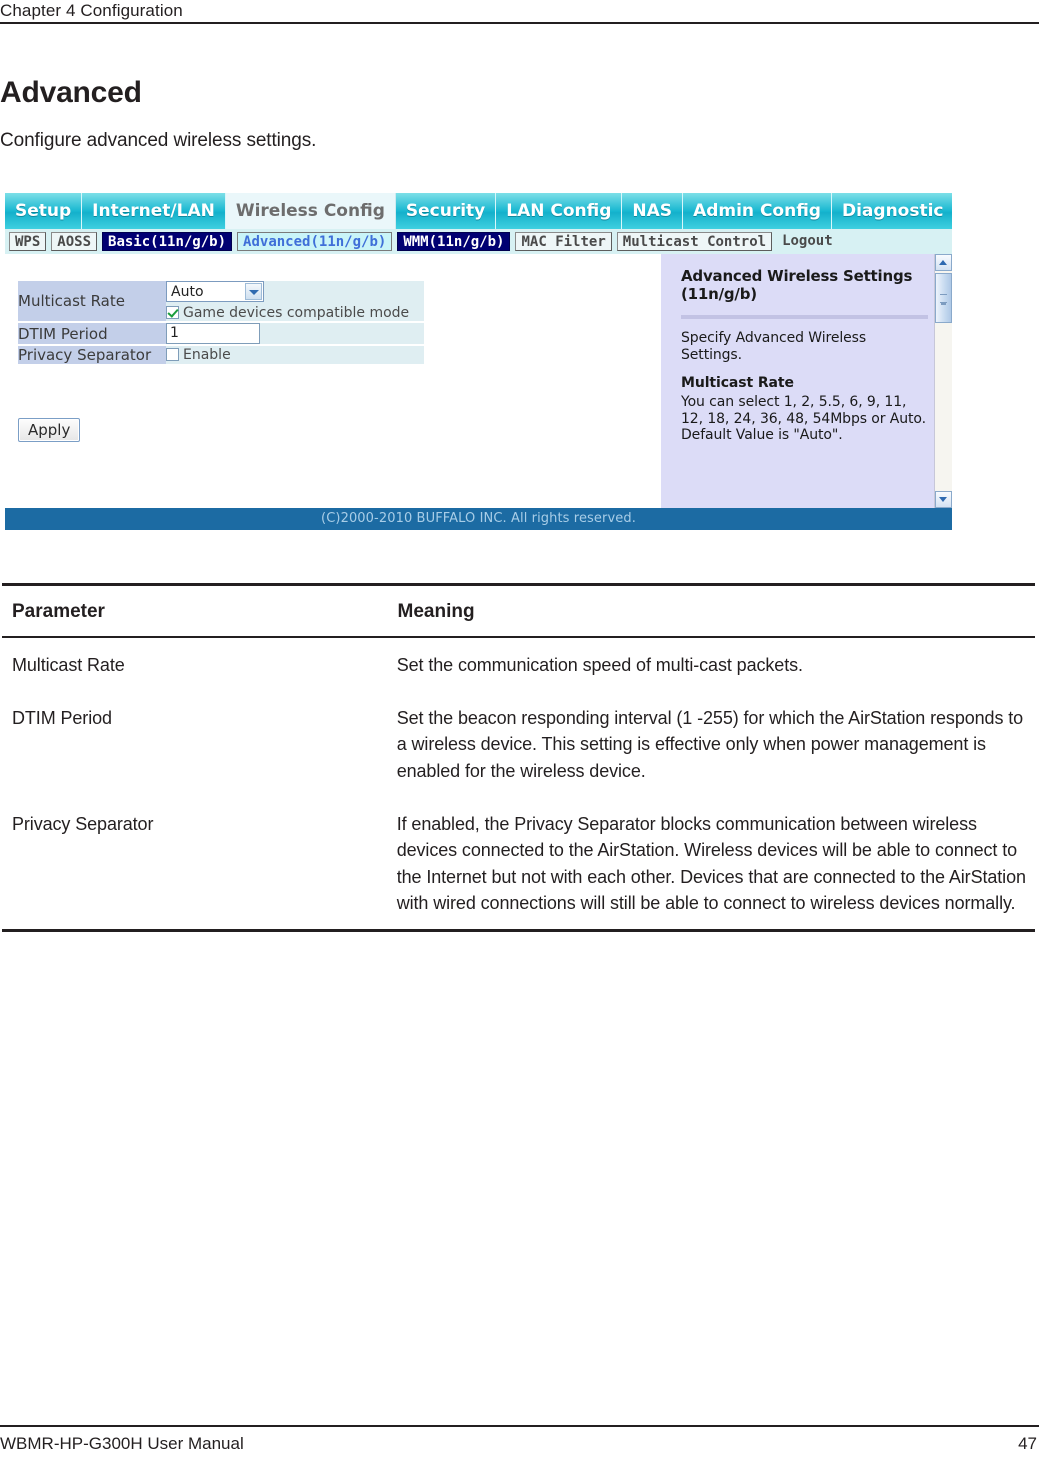 Image resolution: width=1039 pixels, height=1459 pixels. Describe the element at coordinates (158, 140) in the screenshot. I see `page-subtitle: Configure advanced wireless settings.` at that location.